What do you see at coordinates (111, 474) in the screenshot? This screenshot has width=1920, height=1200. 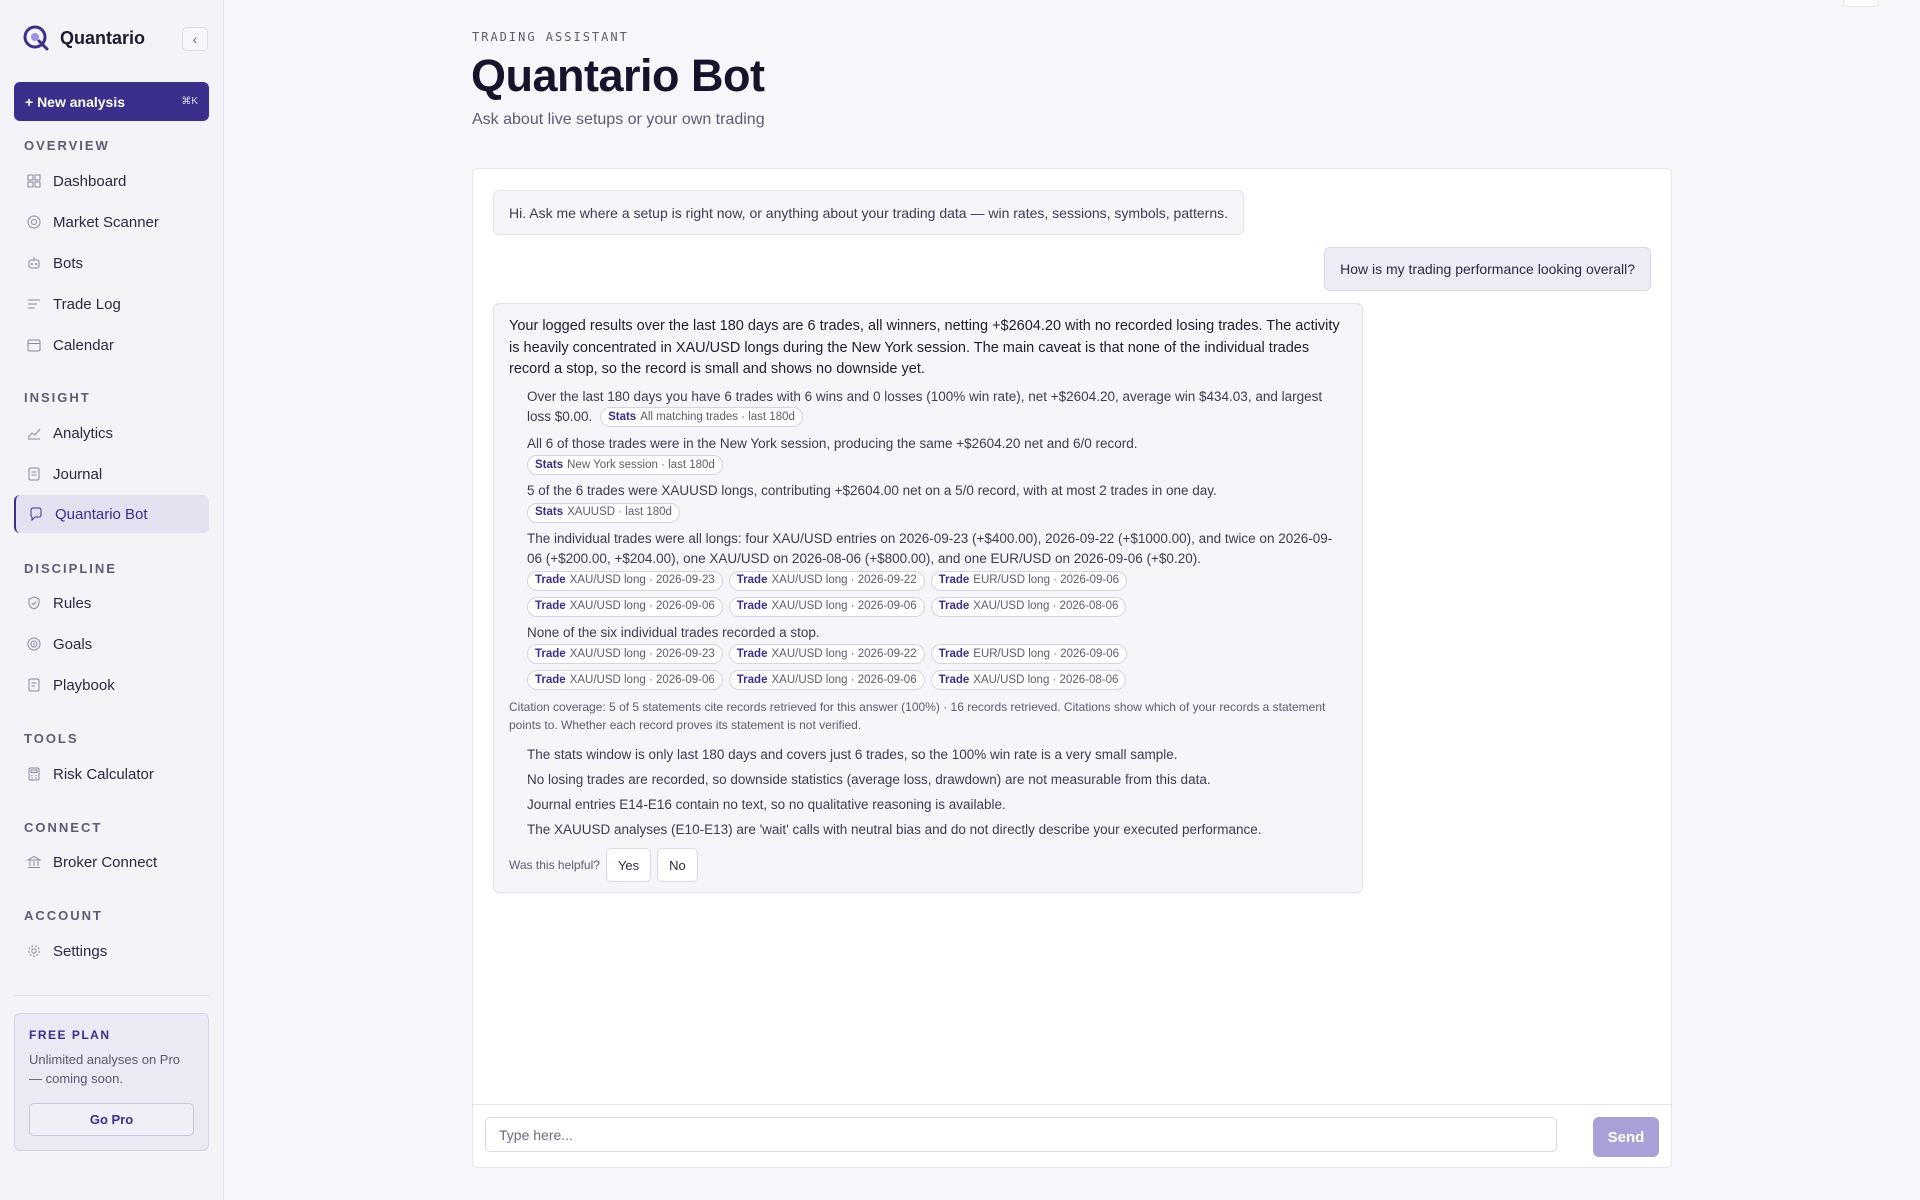 I see `sidebar-item-journal: Journal` at bounding box center [111, 474].